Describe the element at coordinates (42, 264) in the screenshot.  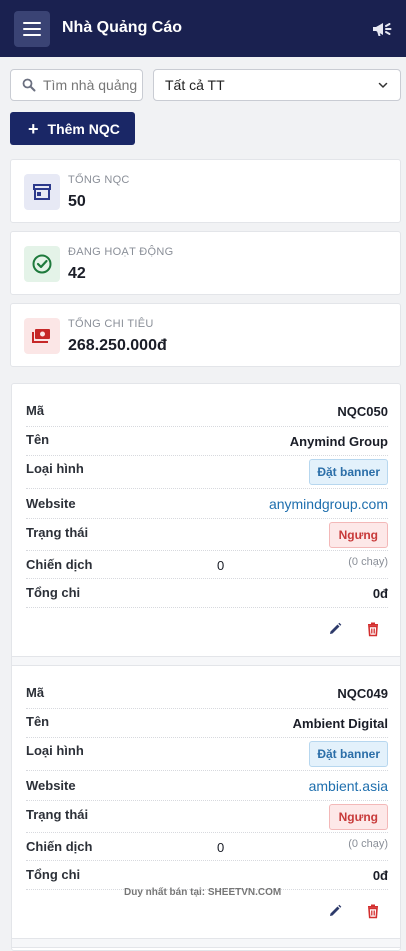
I see `check-circle-icon` at that location.